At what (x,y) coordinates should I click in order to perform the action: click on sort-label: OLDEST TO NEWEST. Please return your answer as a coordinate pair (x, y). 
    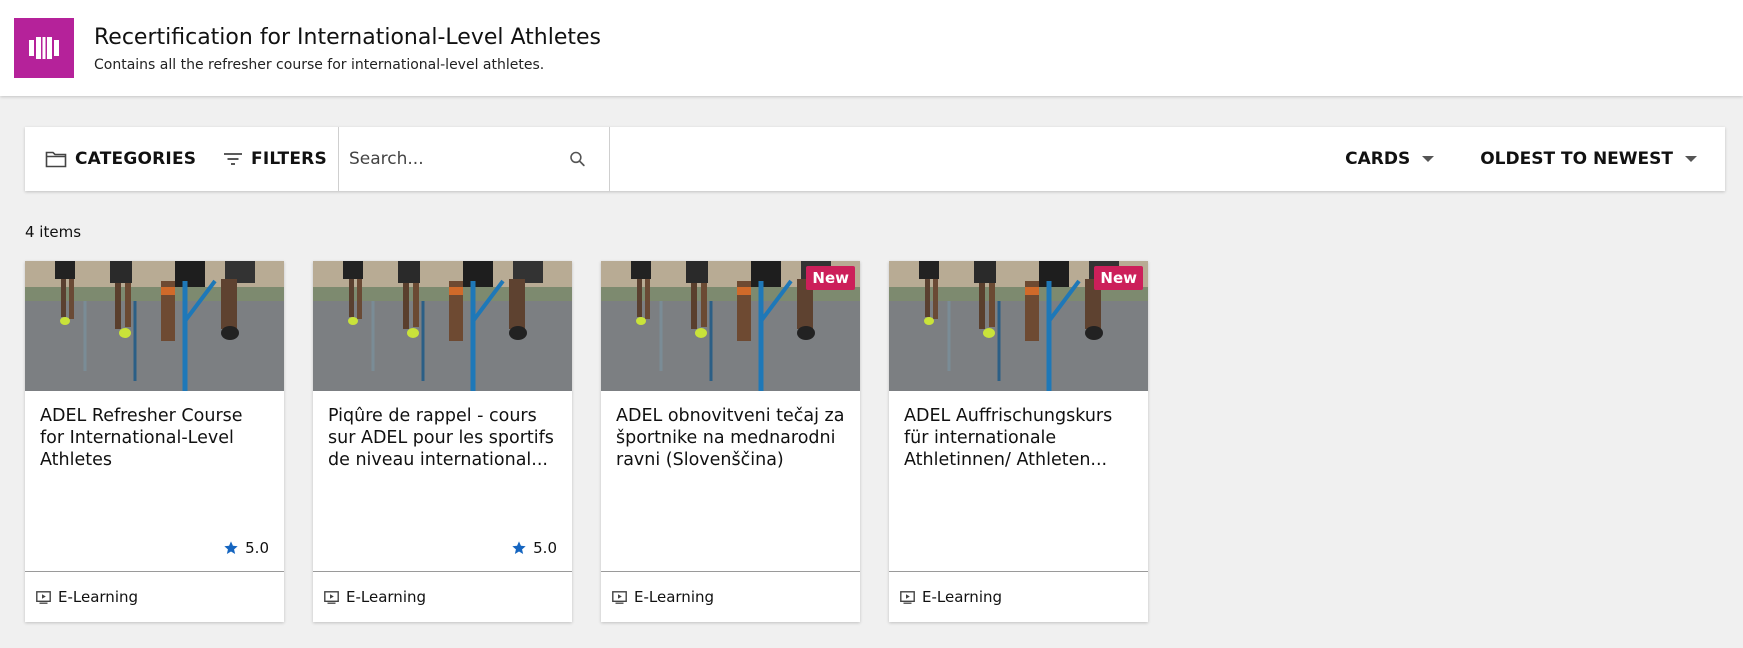
    Looking at the image, I should click on (1576, 159).